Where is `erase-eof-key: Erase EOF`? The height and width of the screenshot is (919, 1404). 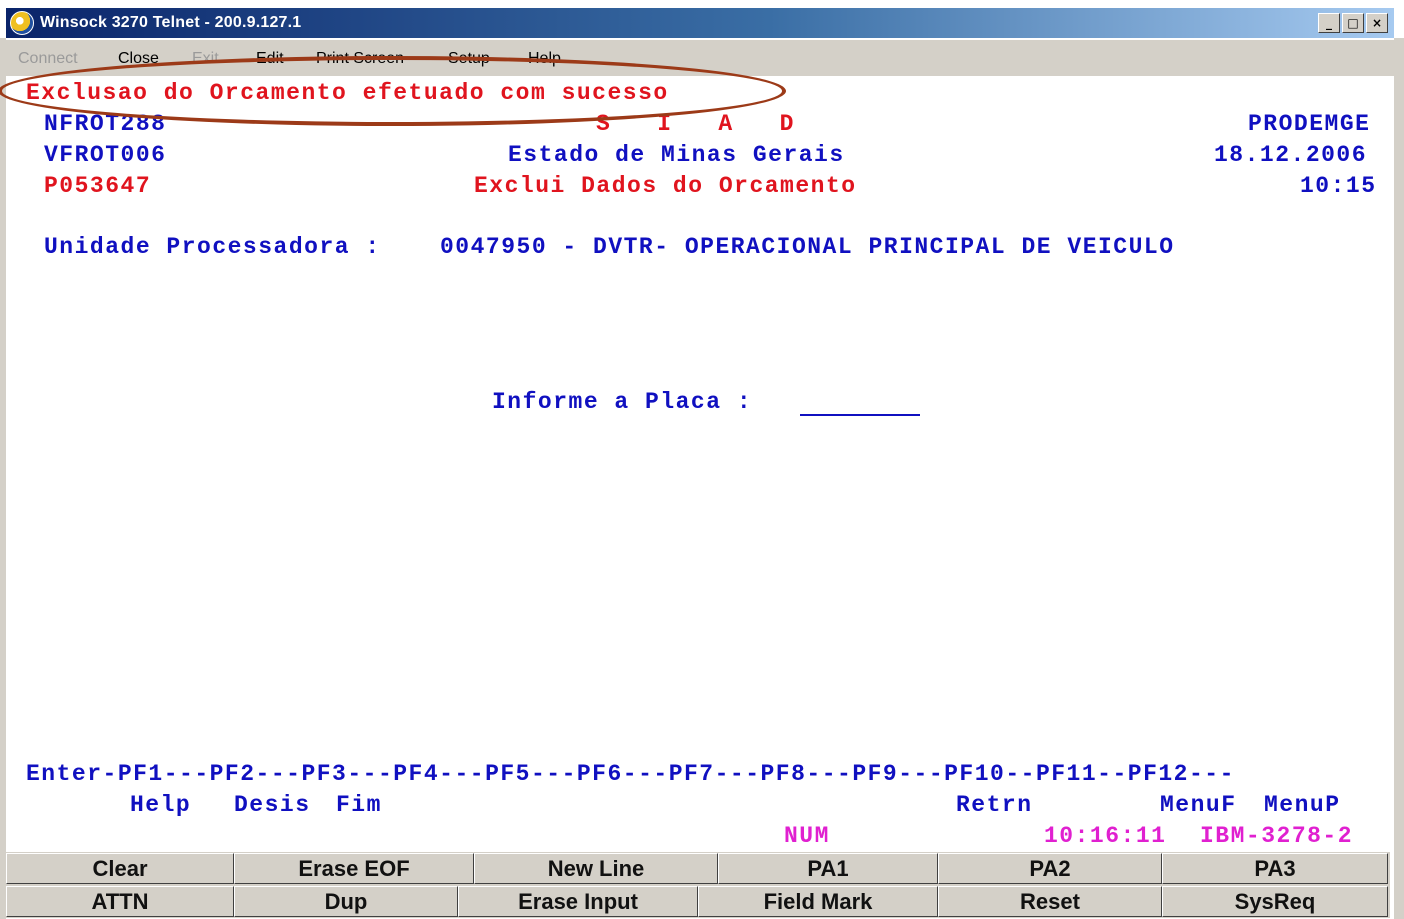 erase-eof-key: Erase EOF is located at coordinates (354, 868).